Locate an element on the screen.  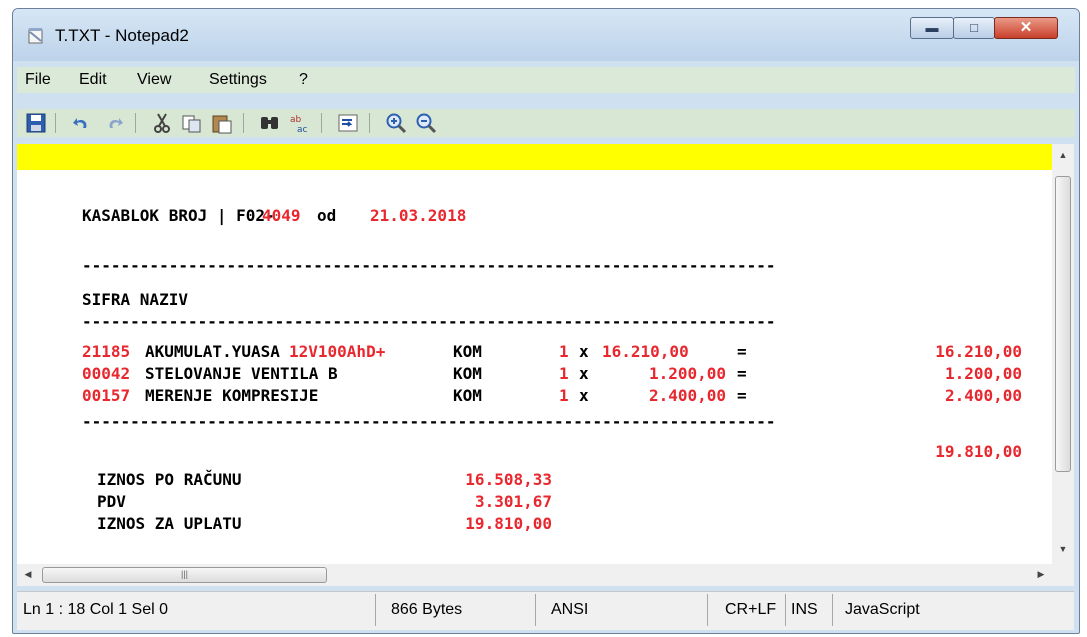
zoom-out-icon is located at coordinates (426, 123).